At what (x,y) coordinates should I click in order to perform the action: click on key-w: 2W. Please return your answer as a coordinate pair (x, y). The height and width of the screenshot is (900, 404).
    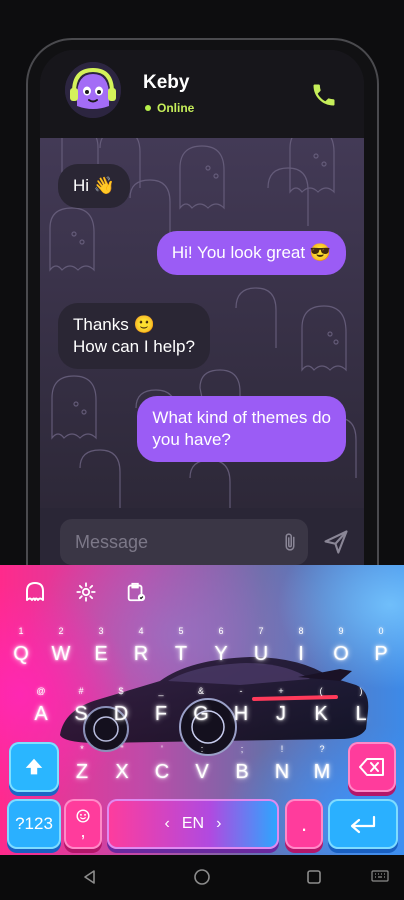
    Looking at the image, I should click on (61, 648).